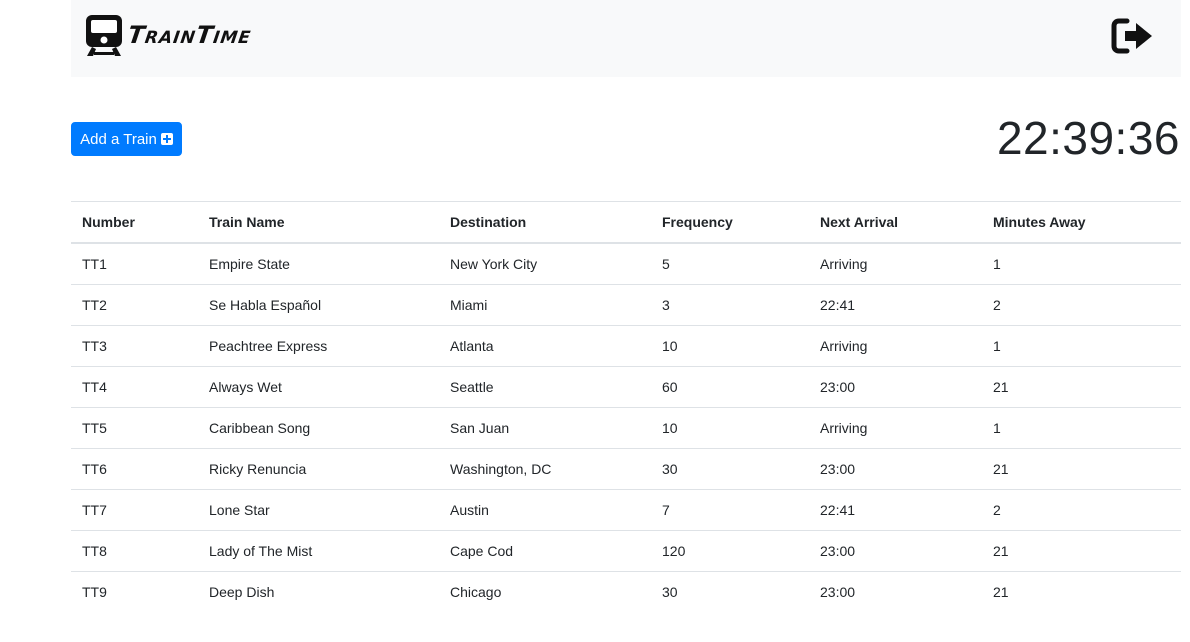 This screenshot has width=1190, height=642. What do you see at coordinates (134, 469) in the screenshot?
I see `cell-number: TT6` at bounding box center [134, 469].